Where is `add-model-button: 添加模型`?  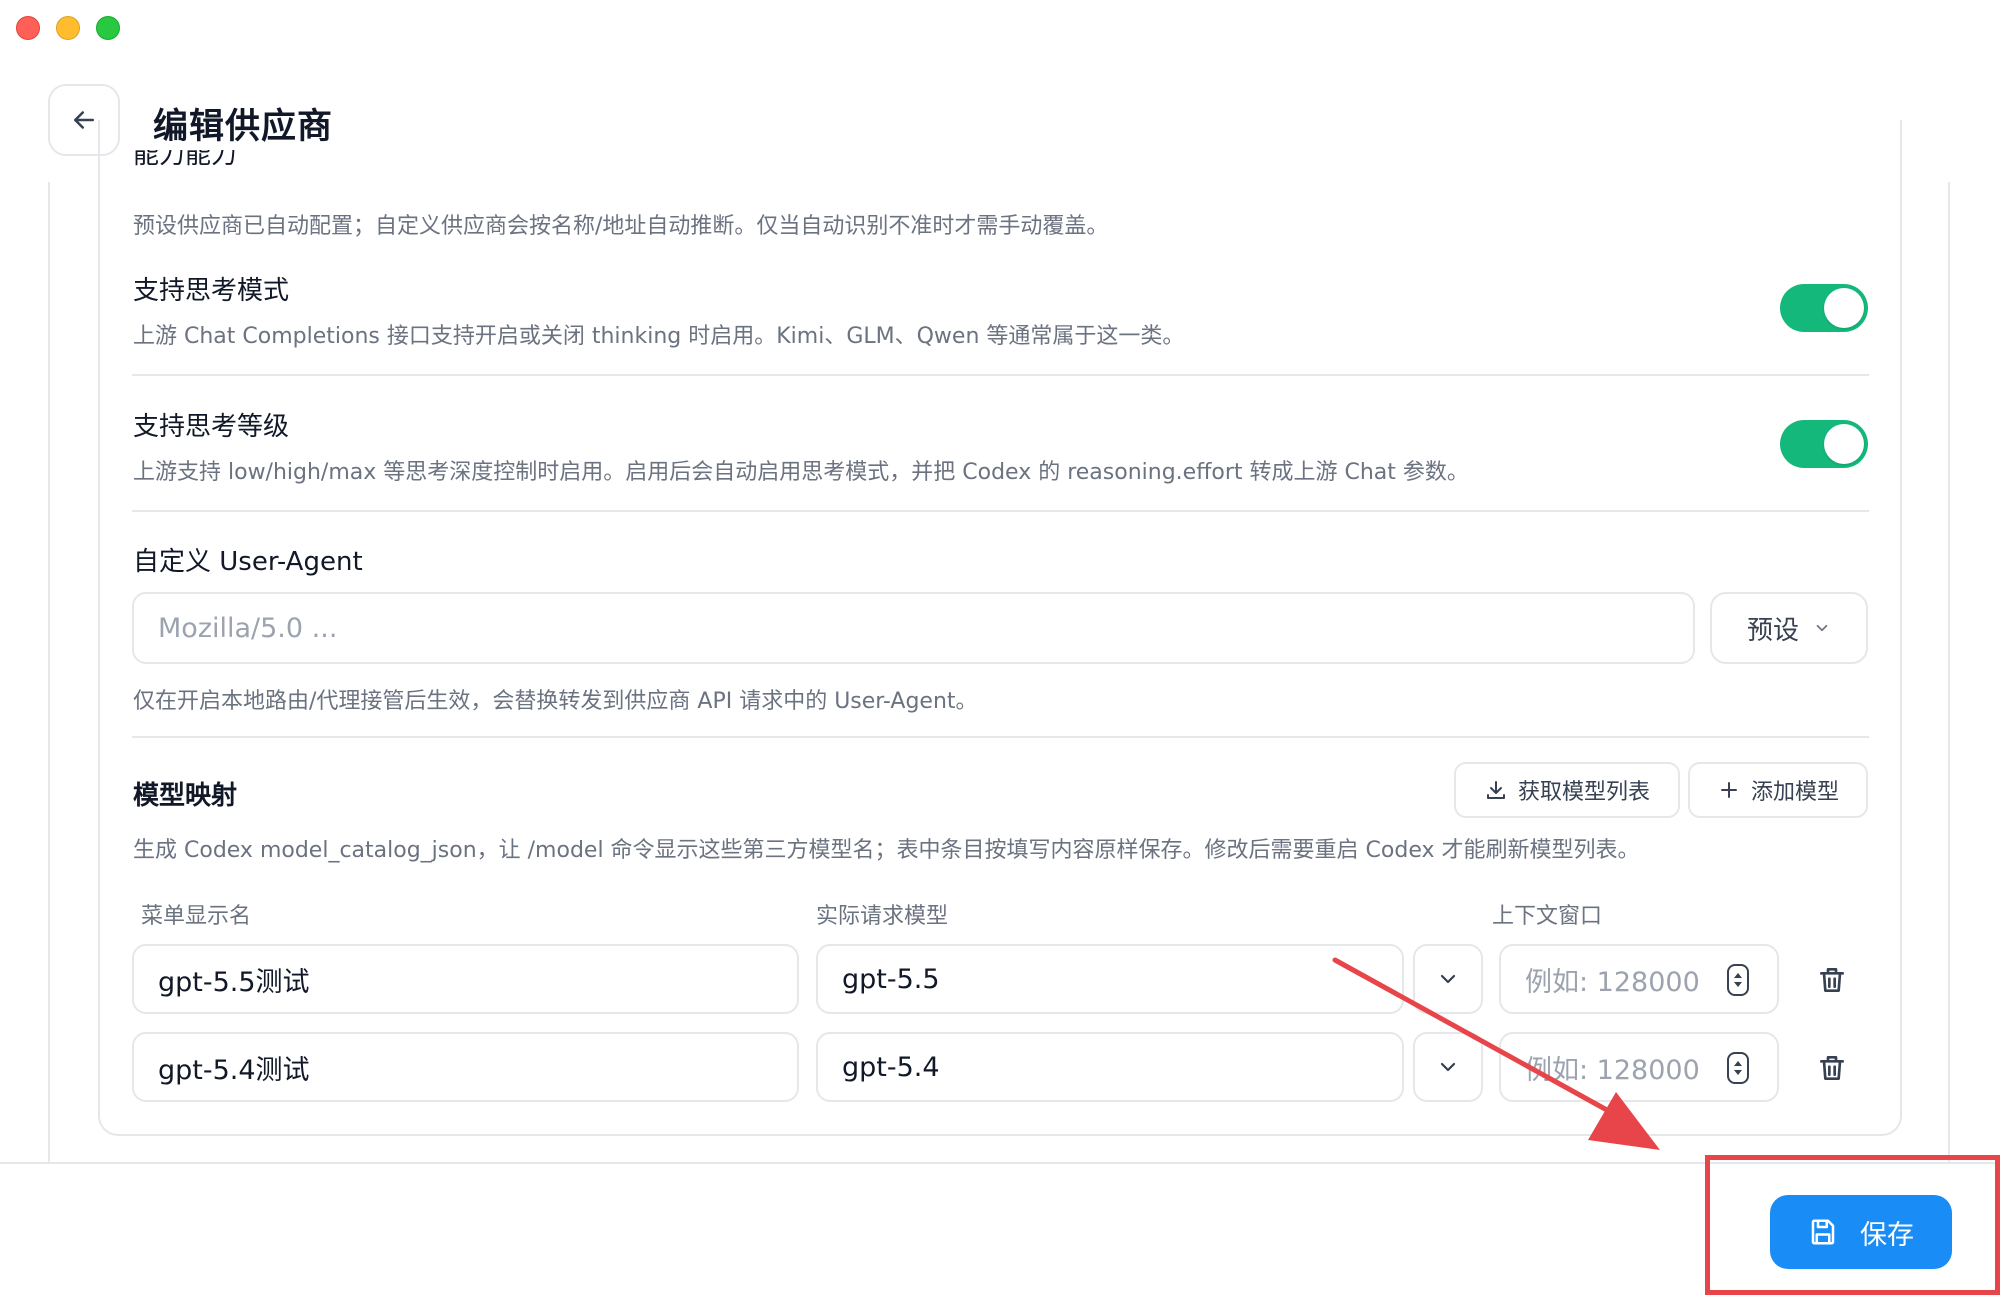 add-model-button: 添加模型 is located at coordinates (1778, 790).